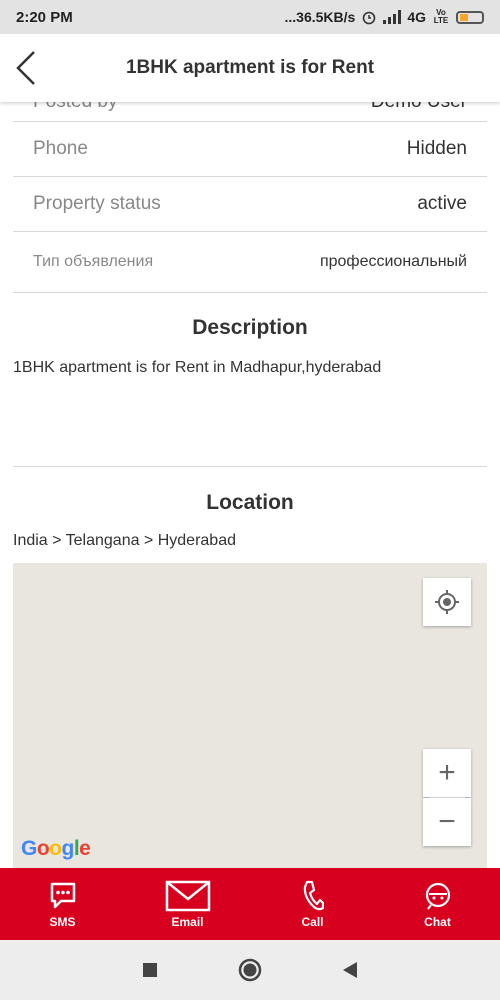  Describe the element at coordinates (437, 922) in the screenshot. I see `chat-label: Chat` at that location.